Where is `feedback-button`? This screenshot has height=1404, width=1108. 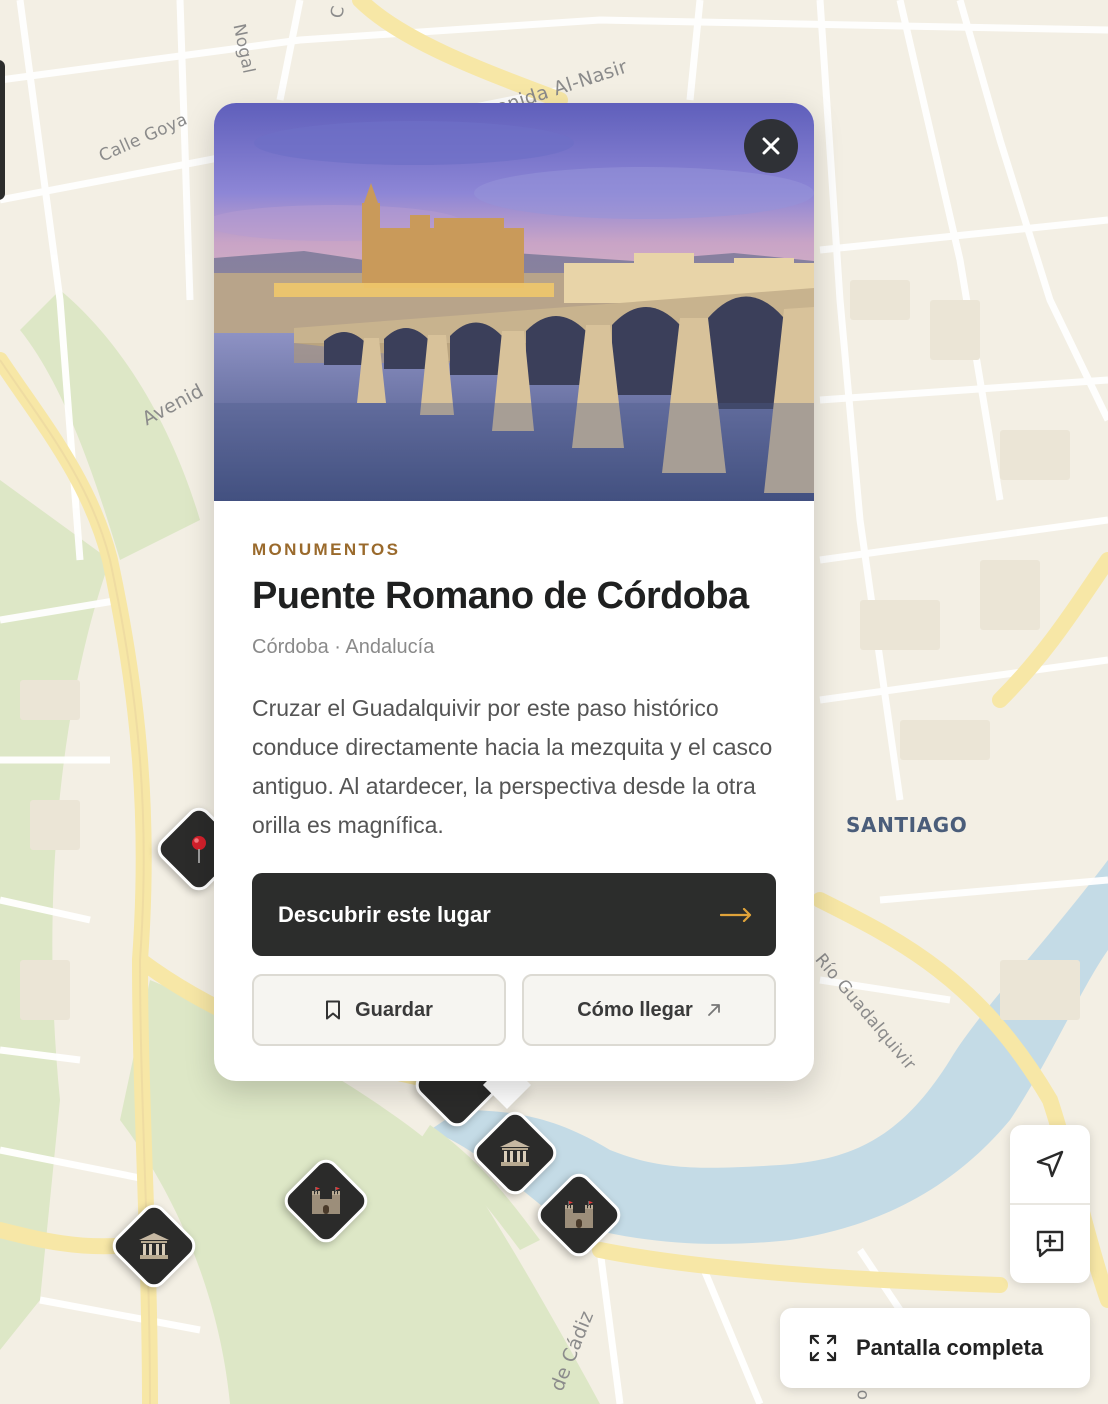
feedback-button is located at coordinates (1050, 1244).